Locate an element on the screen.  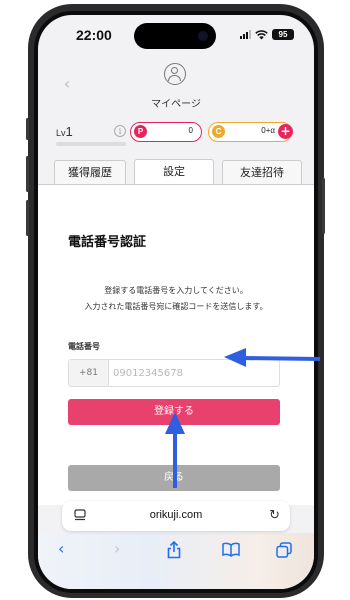
annotation-layer is located at coordinates (243, 418).